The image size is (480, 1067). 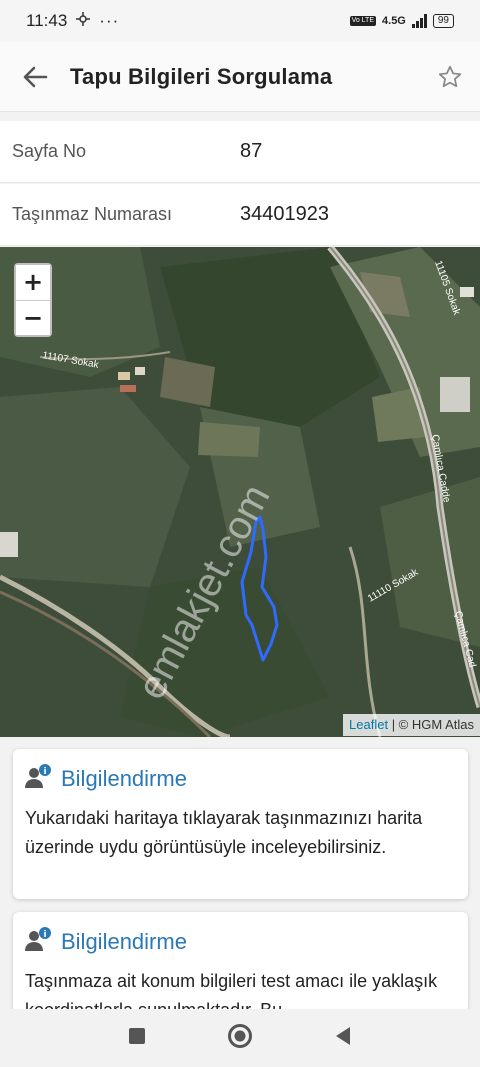 What do you see at coordinates (363, 21) in the screenshot?
I see `volte-icon: Vo LTE` at bounding box center [363, 21].